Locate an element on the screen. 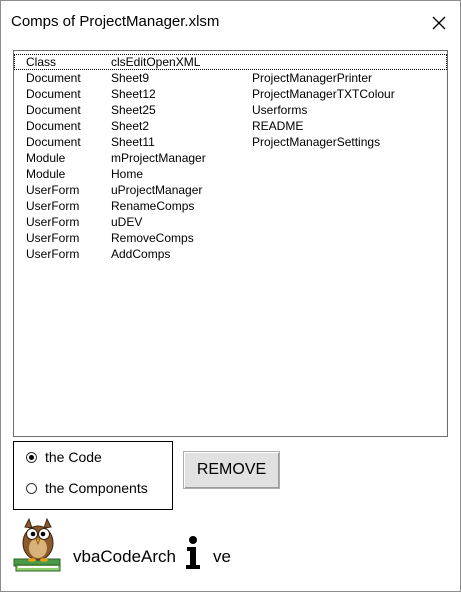 The height and width of the screenshot is (592, 461). component-doc-name: ProjectManagerPrinter is located at coordinates (312, 78).